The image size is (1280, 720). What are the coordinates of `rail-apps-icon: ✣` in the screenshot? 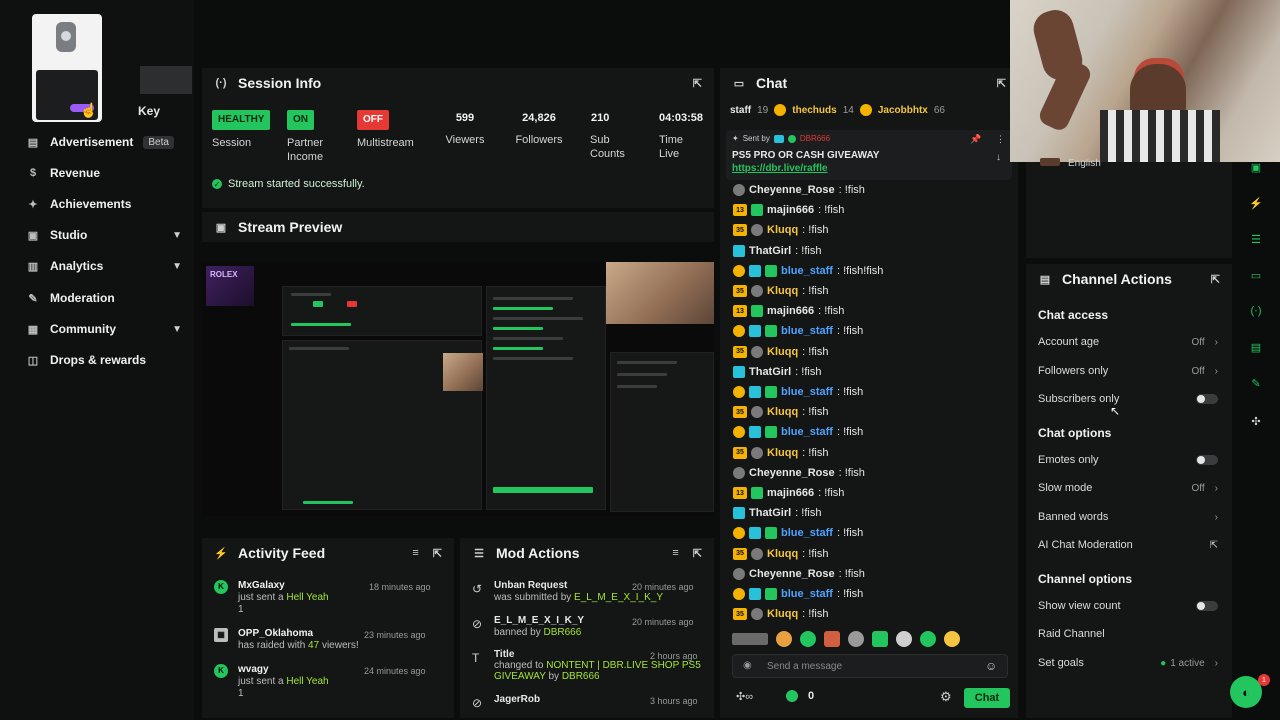 It's located at (1256, 421).